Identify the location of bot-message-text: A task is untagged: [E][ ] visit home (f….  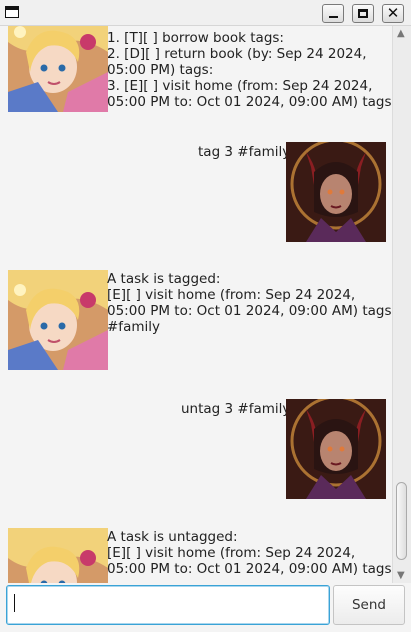
(249, 553).